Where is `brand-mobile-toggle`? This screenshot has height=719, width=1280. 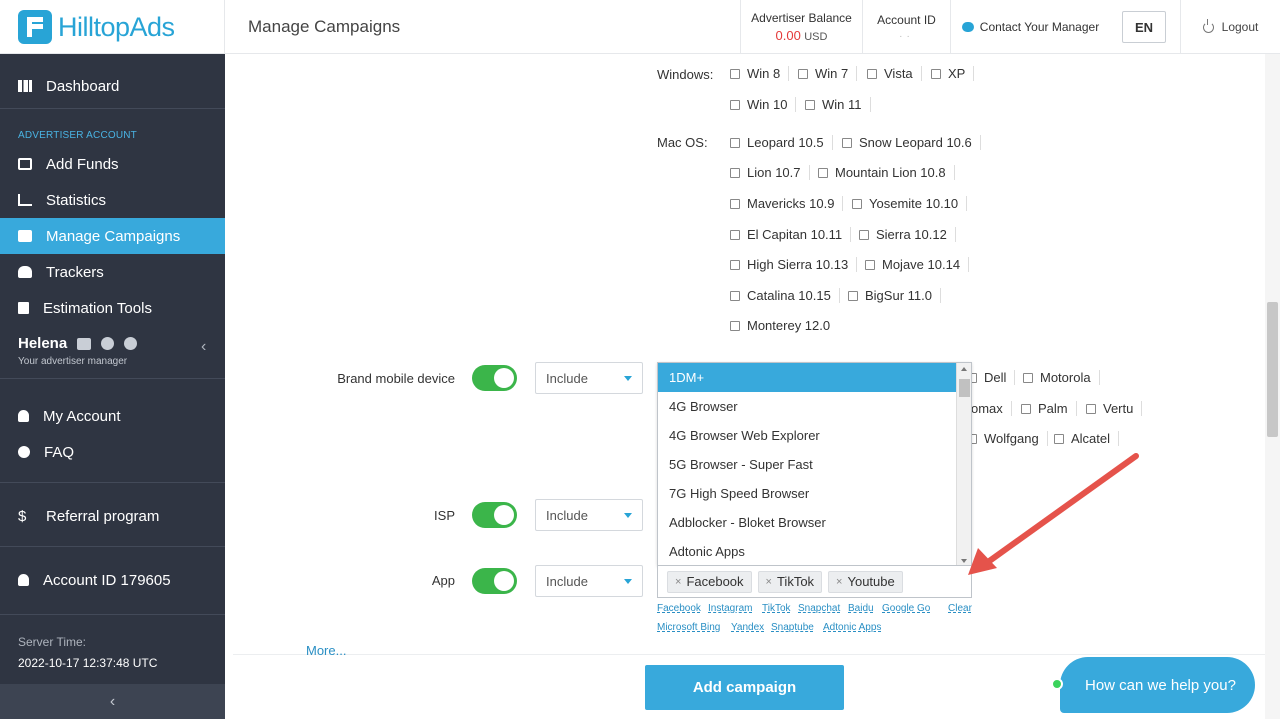 brand-mobile-toggle is located at coordinates (494, 378).